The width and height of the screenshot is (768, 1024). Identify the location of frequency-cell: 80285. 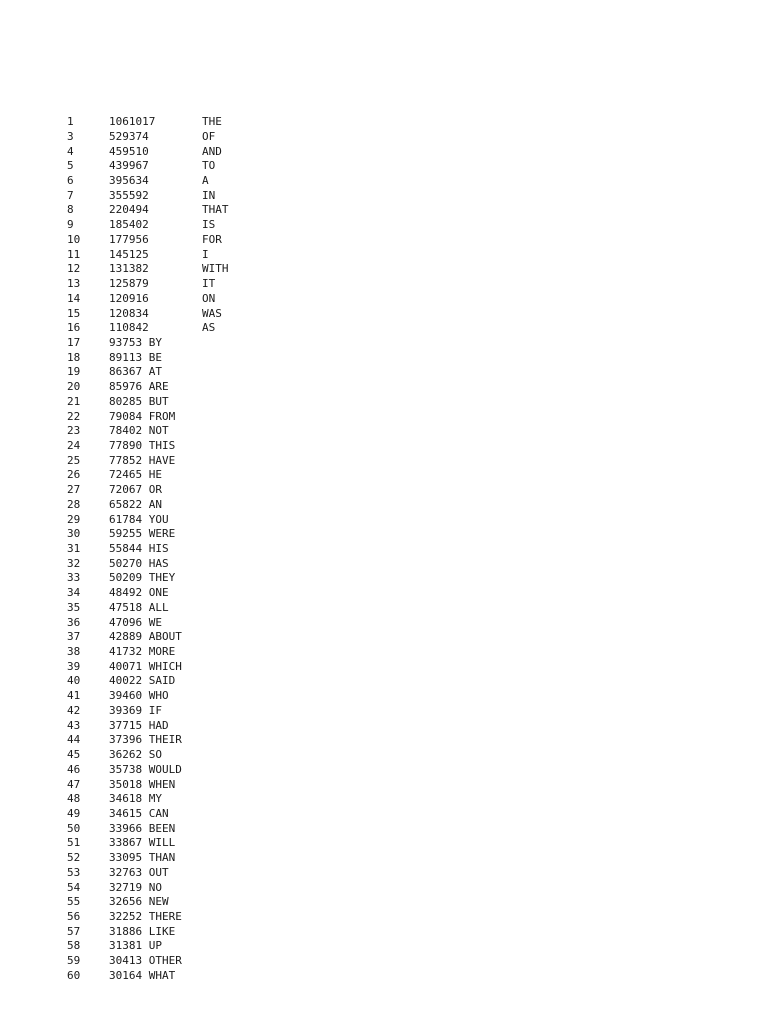
(126, 401).